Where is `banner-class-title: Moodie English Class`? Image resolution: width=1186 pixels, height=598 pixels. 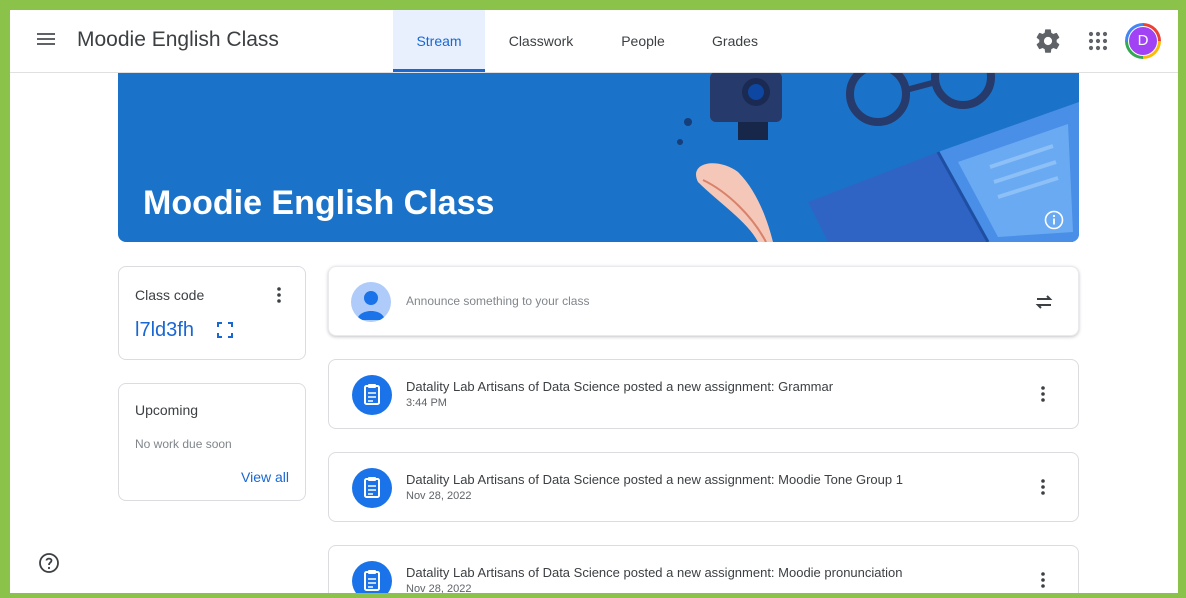 banner-class-title: Moodie English Class is located at coordinates (319, 203).